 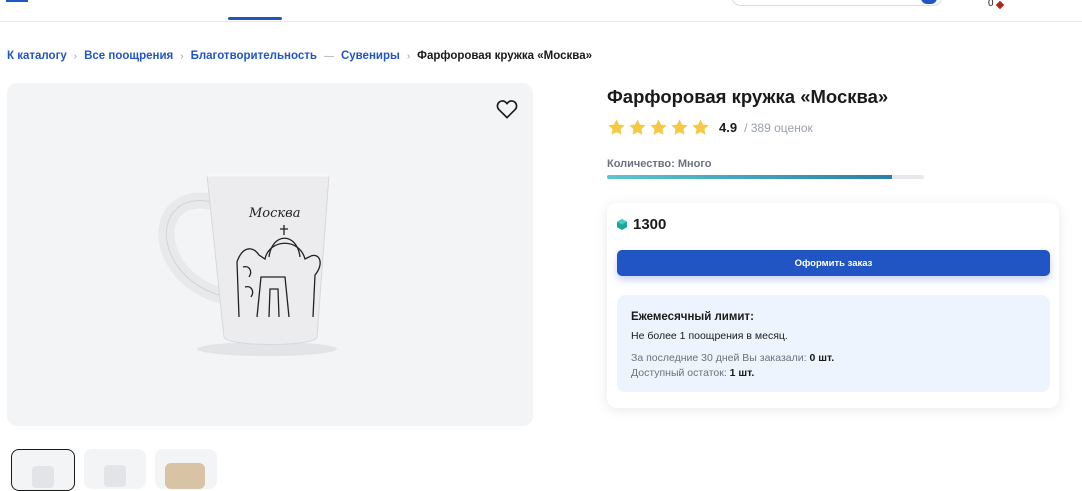 I want to click on active-tab-indicator, so click(x=255, y=18).